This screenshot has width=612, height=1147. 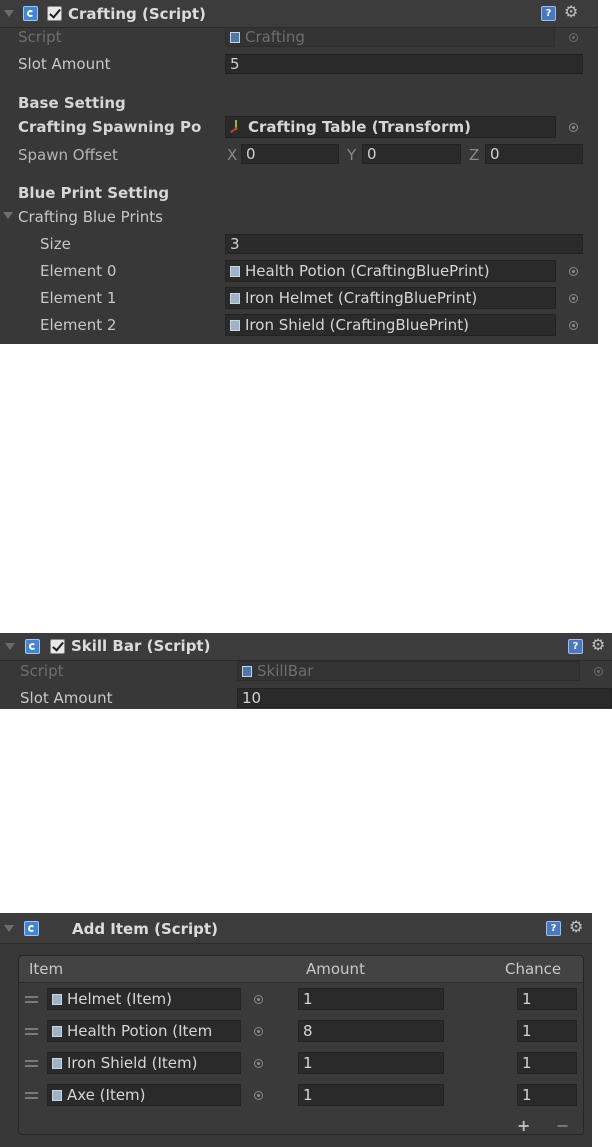 What do you see at coordinates (94, 193) in the screenshot?
I see `blueprint-setting-header: Blue Print Setting` at bounding box center [94, 193].